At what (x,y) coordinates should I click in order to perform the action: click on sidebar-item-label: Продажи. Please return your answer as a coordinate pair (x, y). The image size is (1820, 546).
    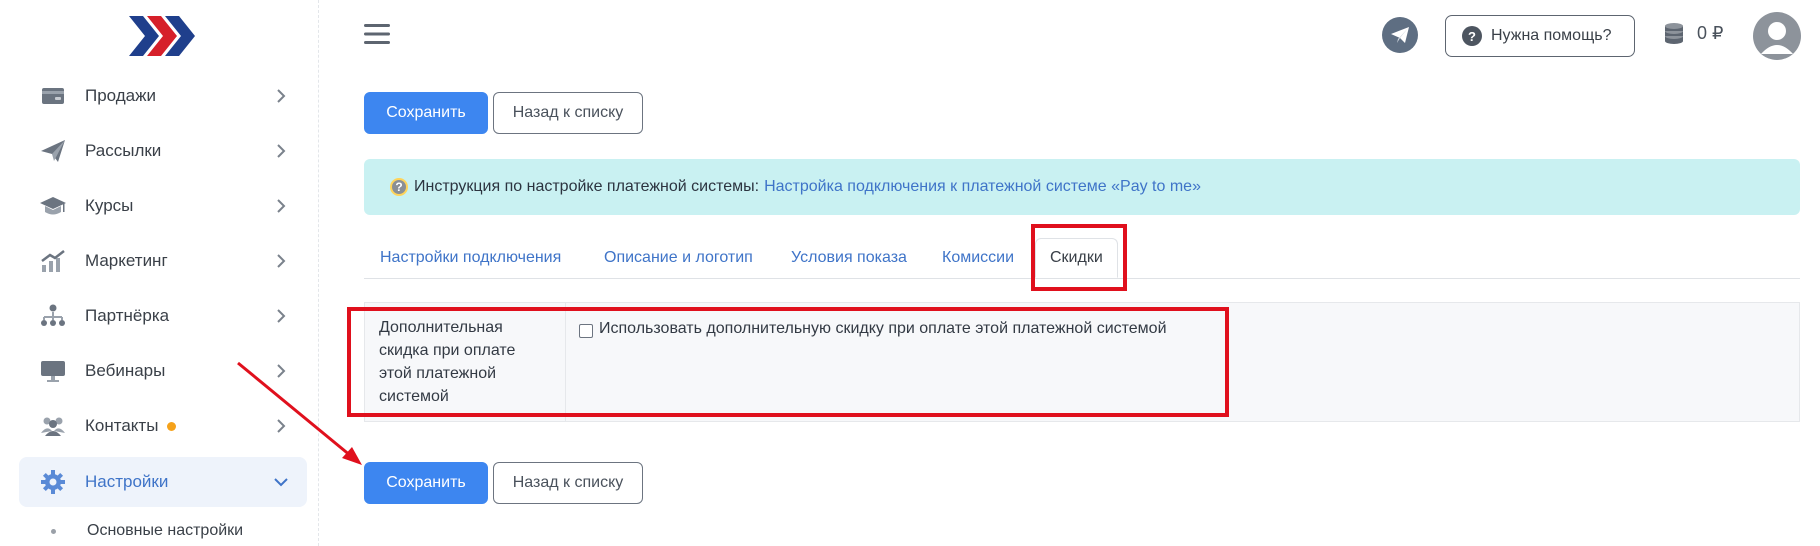
    Looking at the image, I should click on (120, 95).